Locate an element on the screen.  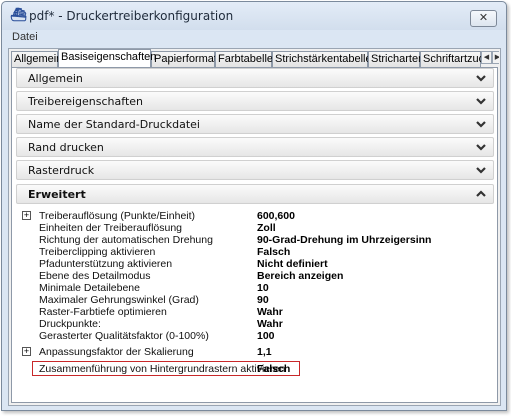
section-rasterdruck: Rasterdruck is located at coordinates (255, 170).